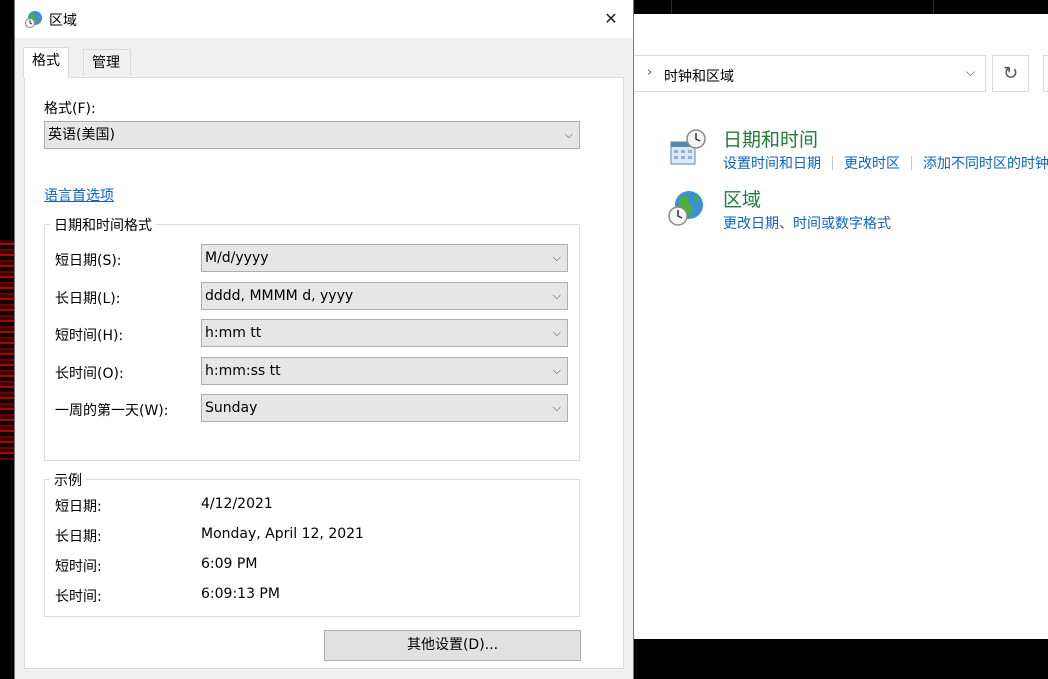 This screenshot has height=679, width=1048. What do you see at coordinates (1045, 73) in the screenshot?
I see `search-box` at bounding box center [1045, 73].